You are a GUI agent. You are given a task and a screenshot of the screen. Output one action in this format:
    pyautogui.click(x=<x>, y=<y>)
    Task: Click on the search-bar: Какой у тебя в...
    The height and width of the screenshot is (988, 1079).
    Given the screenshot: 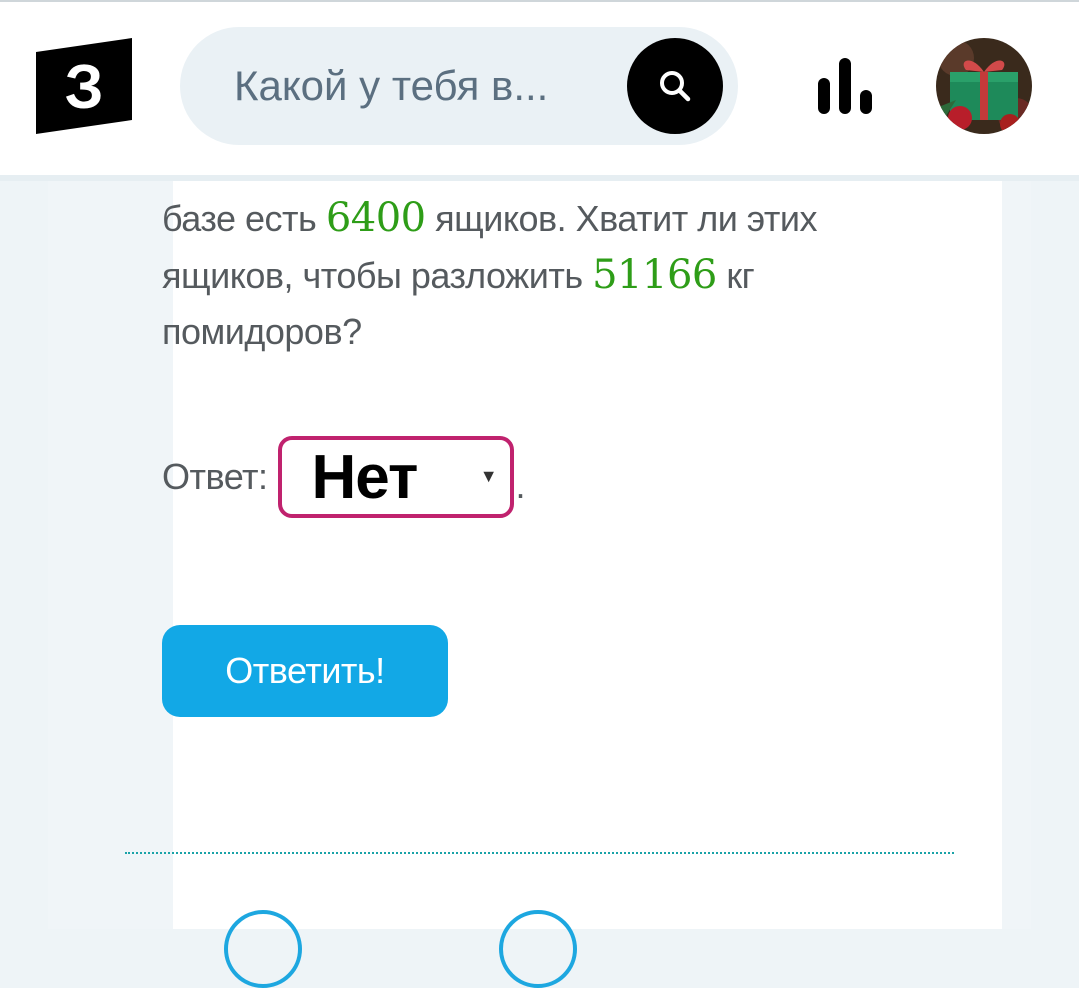 What is the action you would take?
    pyautogui.click(x=459, y=86)
    